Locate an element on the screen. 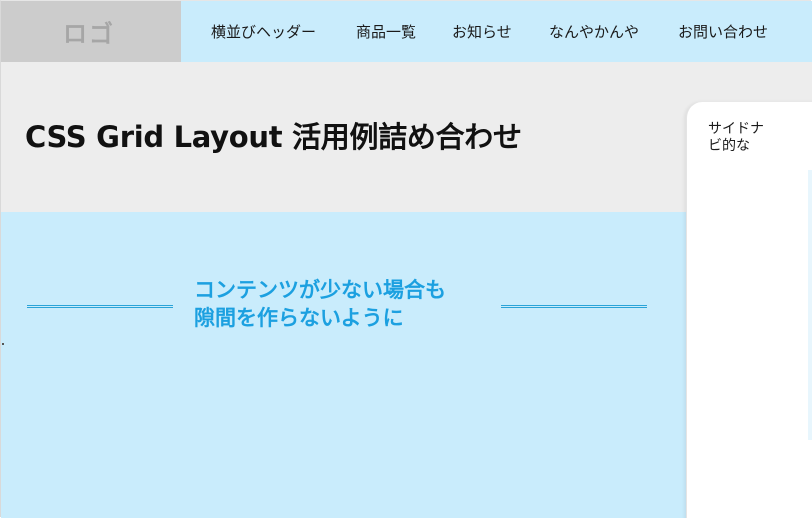 Image resolution: width=812 pixels, height=518 pixels. nav-item-news: お知らせ is located at coordinates (482, 31).